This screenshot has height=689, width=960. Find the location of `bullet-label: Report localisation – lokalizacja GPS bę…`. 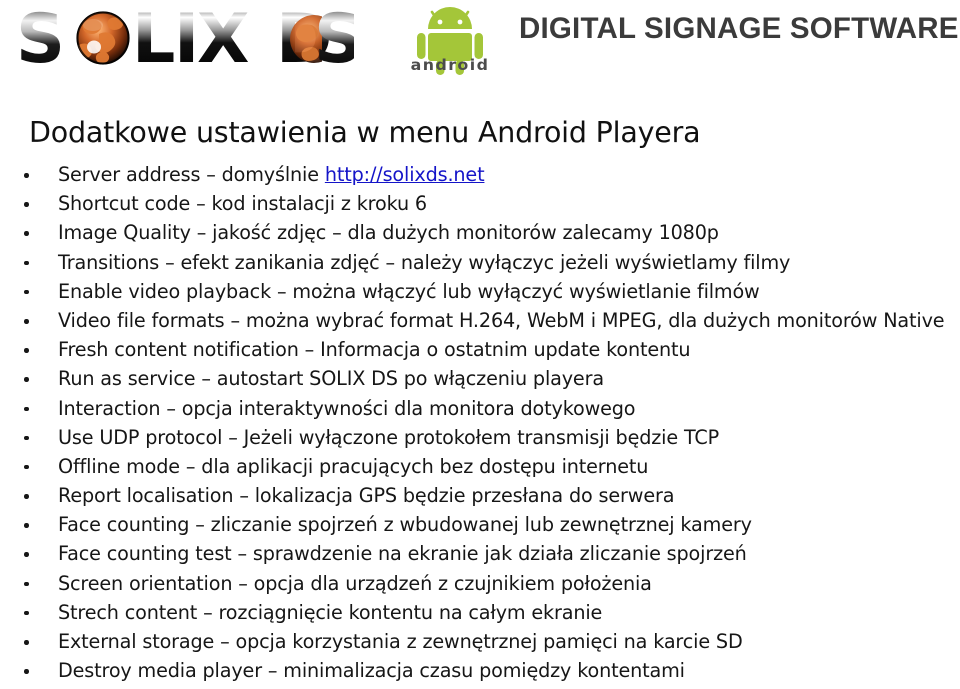

bullet-label: Report localisation – lokalizacja GPS bę… is located at coordinates (366, 496).